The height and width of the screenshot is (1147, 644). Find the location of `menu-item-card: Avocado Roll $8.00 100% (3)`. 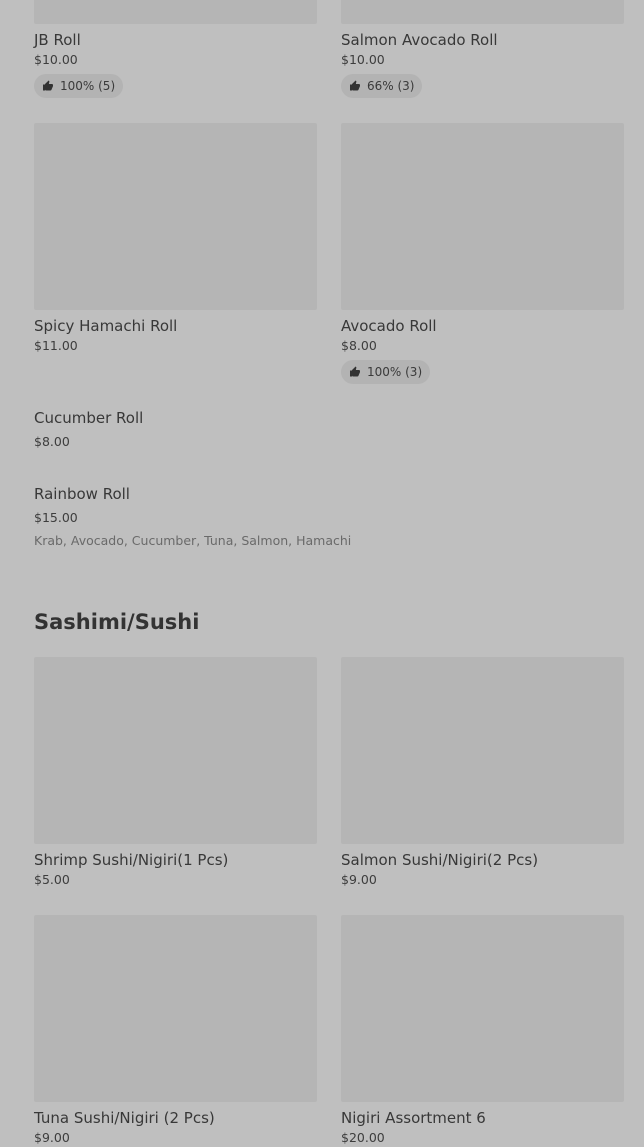

menu-item-card: Avocado Roll $8.00 100% (3) is located at coordinates (482, 253).